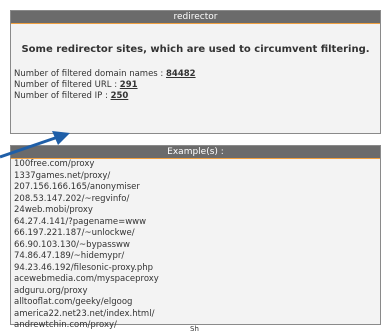 The width and height of the screenshot is (390, 333). What do you see at coordinates (84, 313) in the screenshot?
I see `list-item: america22.net23.net/index.html/` at bounding box center [84, 313].